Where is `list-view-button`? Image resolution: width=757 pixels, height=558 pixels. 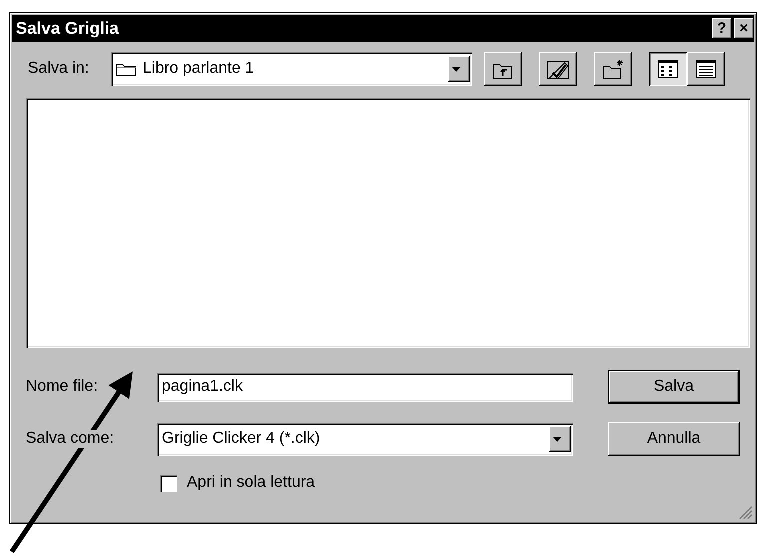 list-view-button is located at coordinates (668, 69).